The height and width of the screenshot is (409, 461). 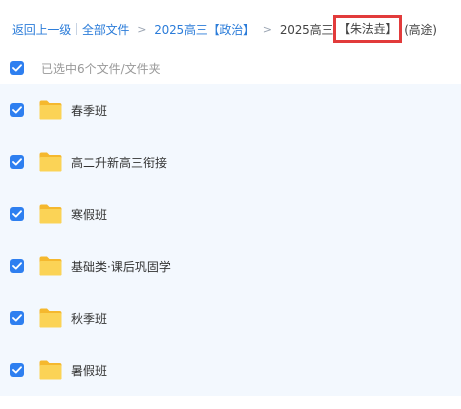 What do you see at coordinates (230, 370) in the screenshot?
I see `list-item: 暑假班` at bounding box center [230, 370].